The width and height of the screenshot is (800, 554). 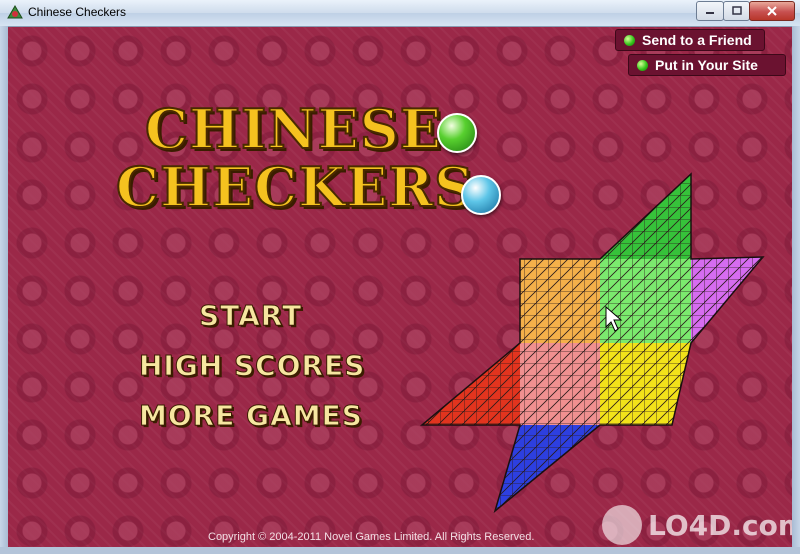 What do you see at coordinates (720, 525) in the screenshot?
I see `watermark-text: LO4D.com` at bounding box center [720, 525].